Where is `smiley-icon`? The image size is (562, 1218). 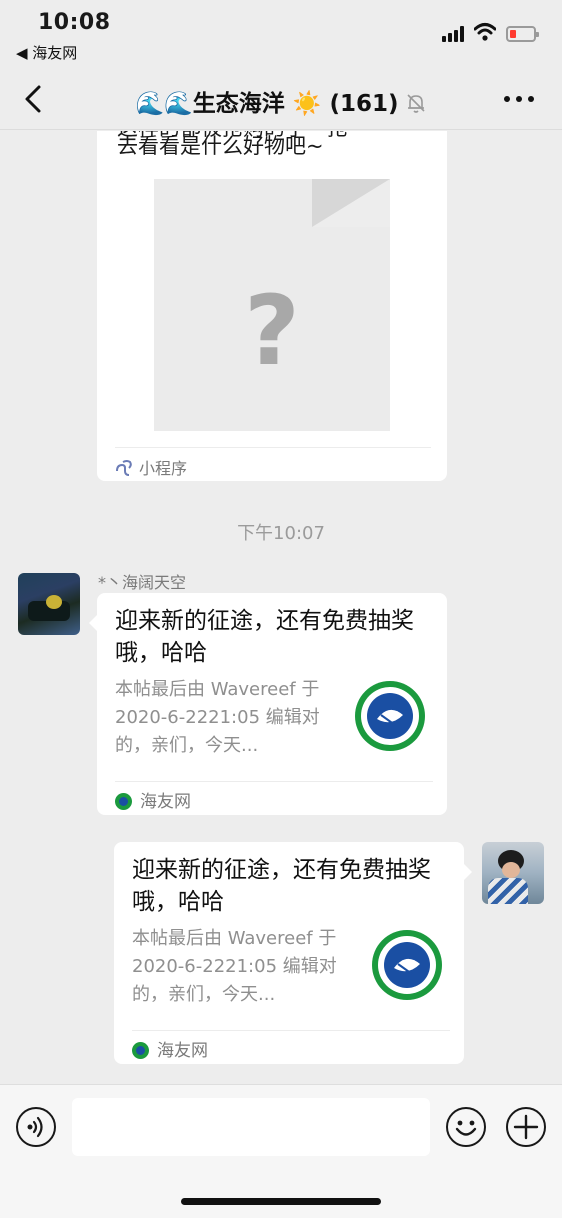
smiley-icon is located at coordinates (466, 1128).